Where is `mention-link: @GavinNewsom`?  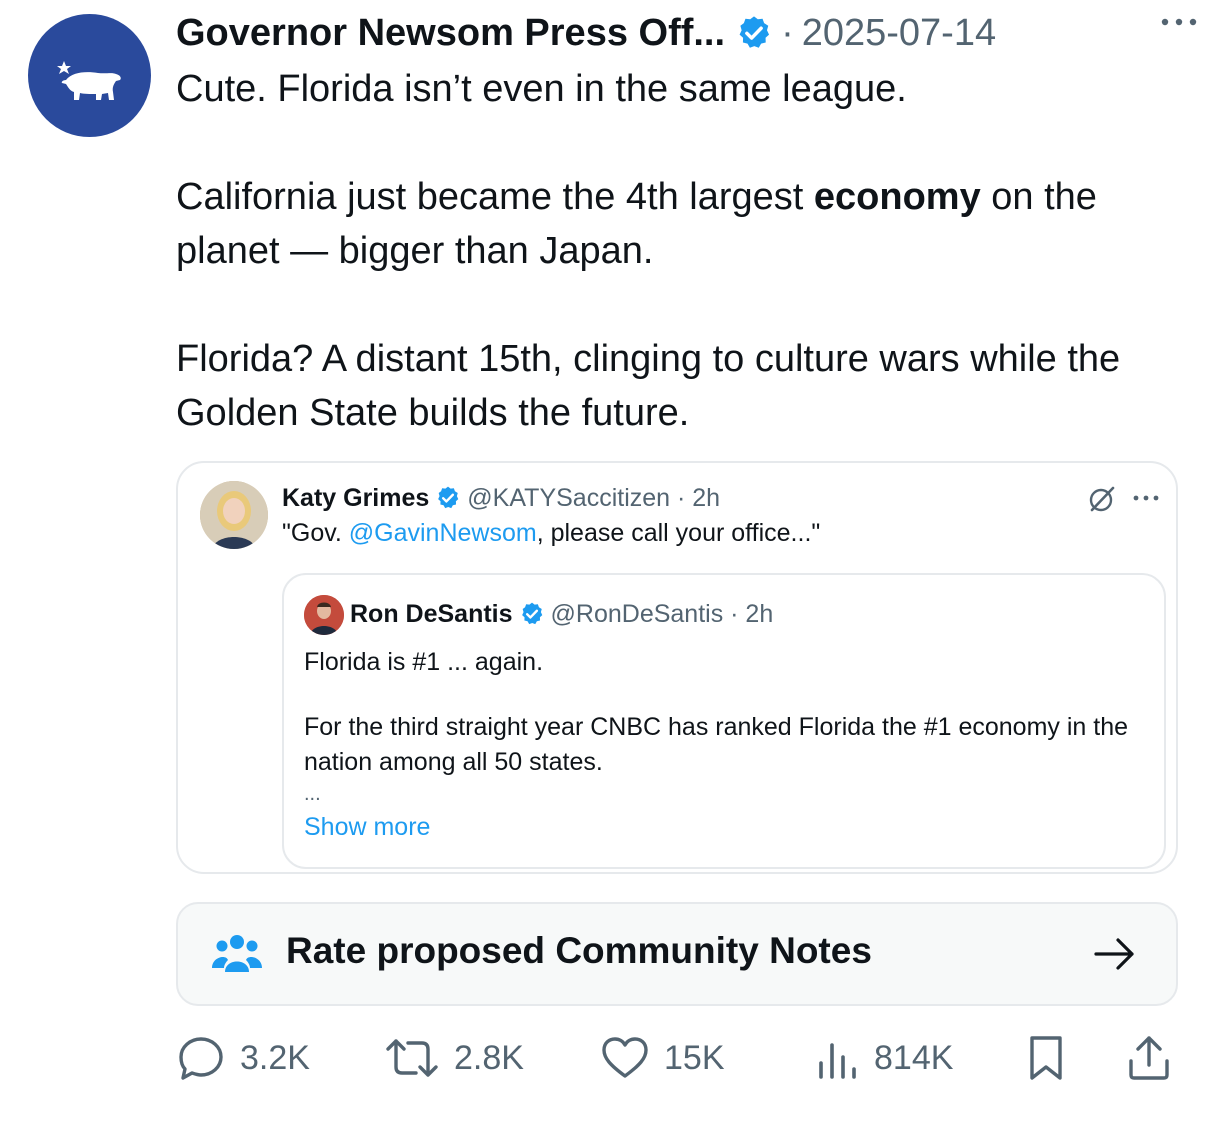 mention-link: @GavinNewsom is located at coordinates (443, 533).